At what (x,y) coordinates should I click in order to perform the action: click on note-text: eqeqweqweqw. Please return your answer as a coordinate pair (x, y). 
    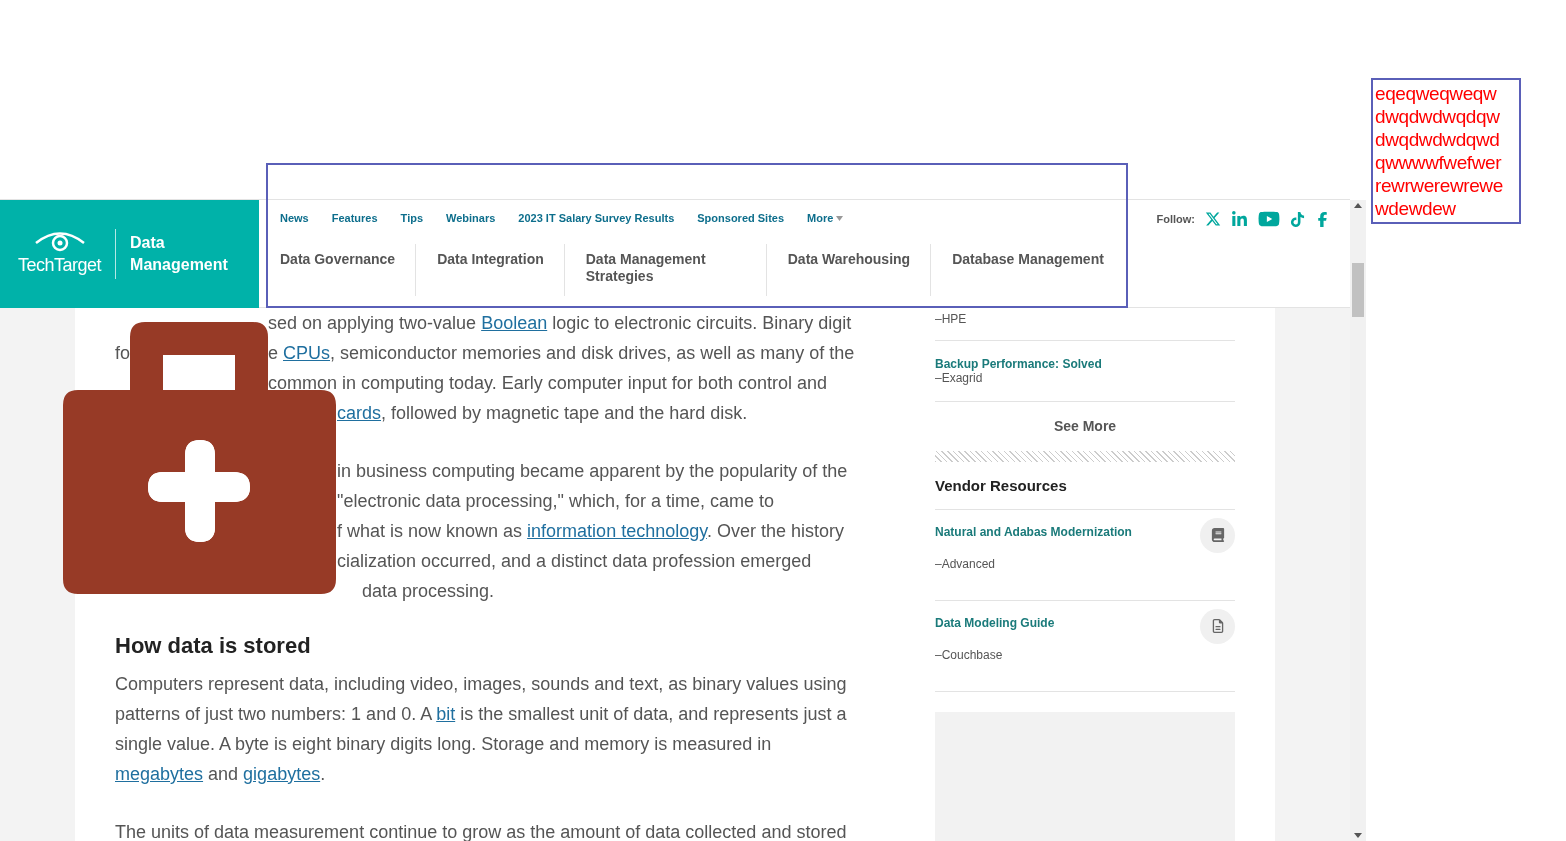
    Looking at the image, I should click on (1436, 93).